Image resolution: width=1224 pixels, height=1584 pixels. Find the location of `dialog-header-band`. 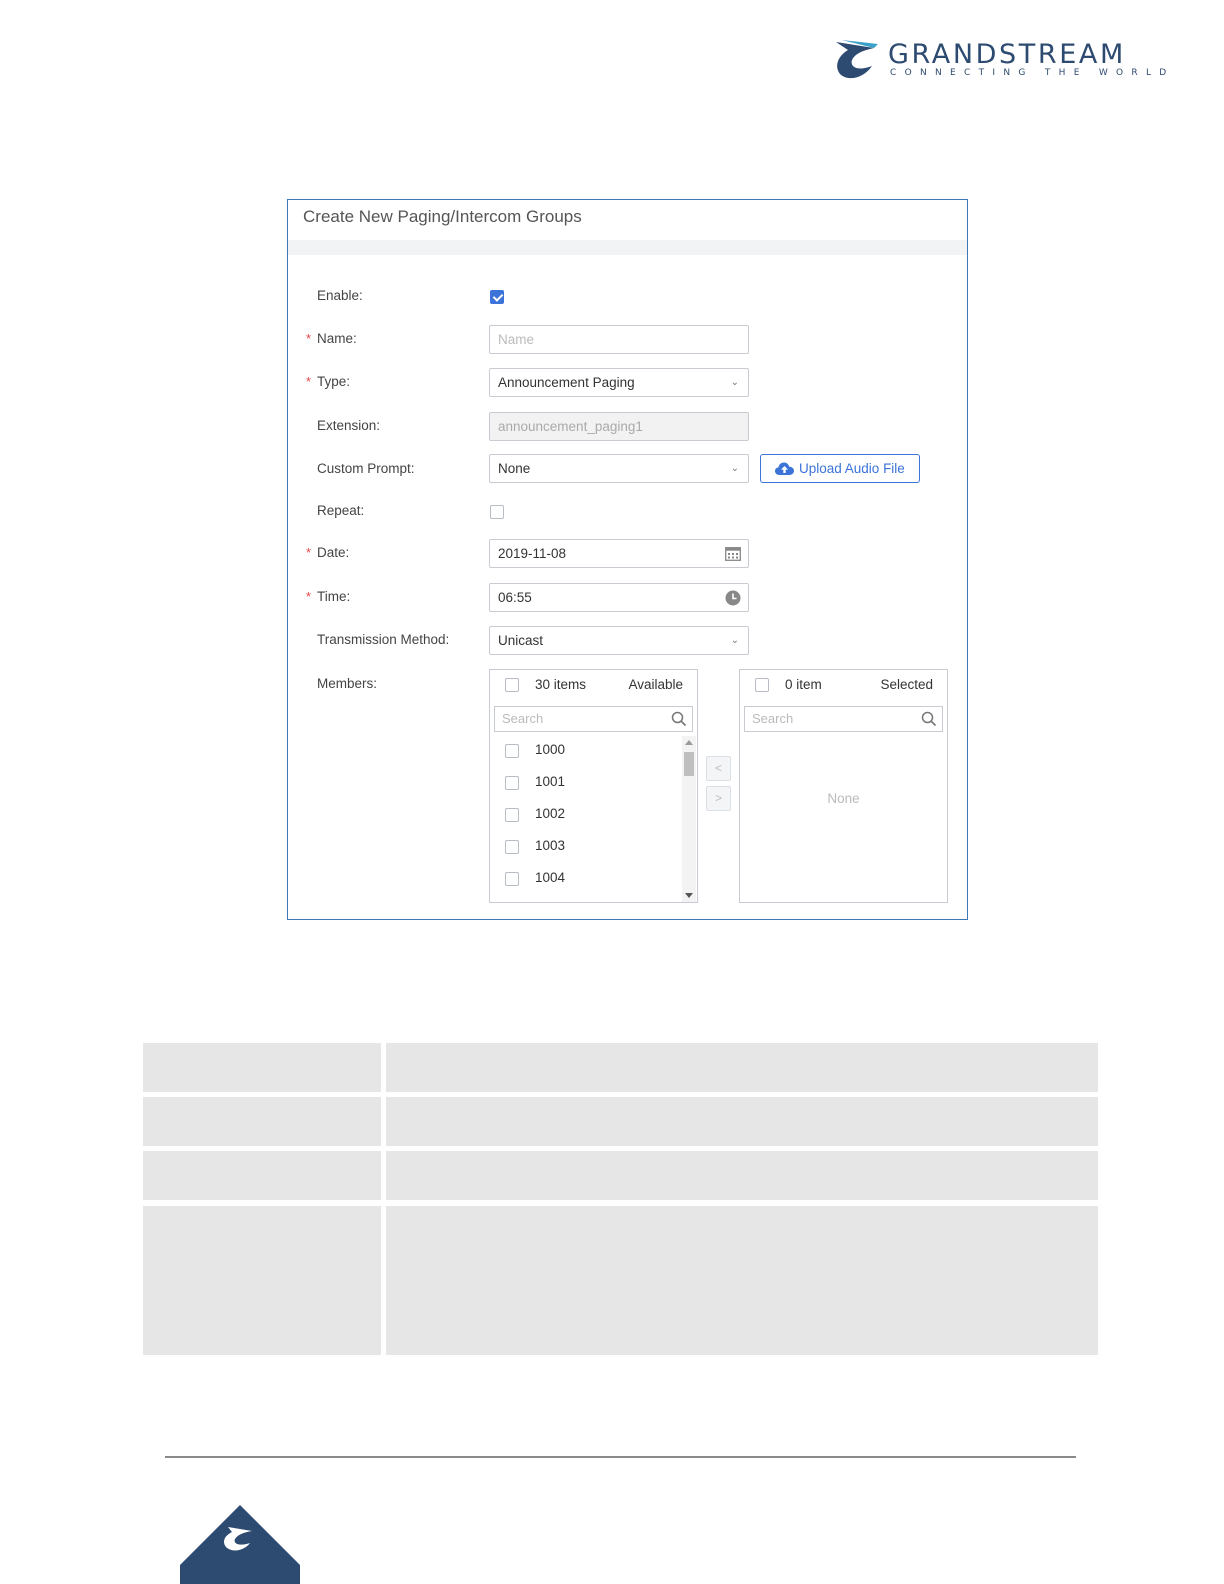

dialog-header-band is located at coordinates (627, 247).